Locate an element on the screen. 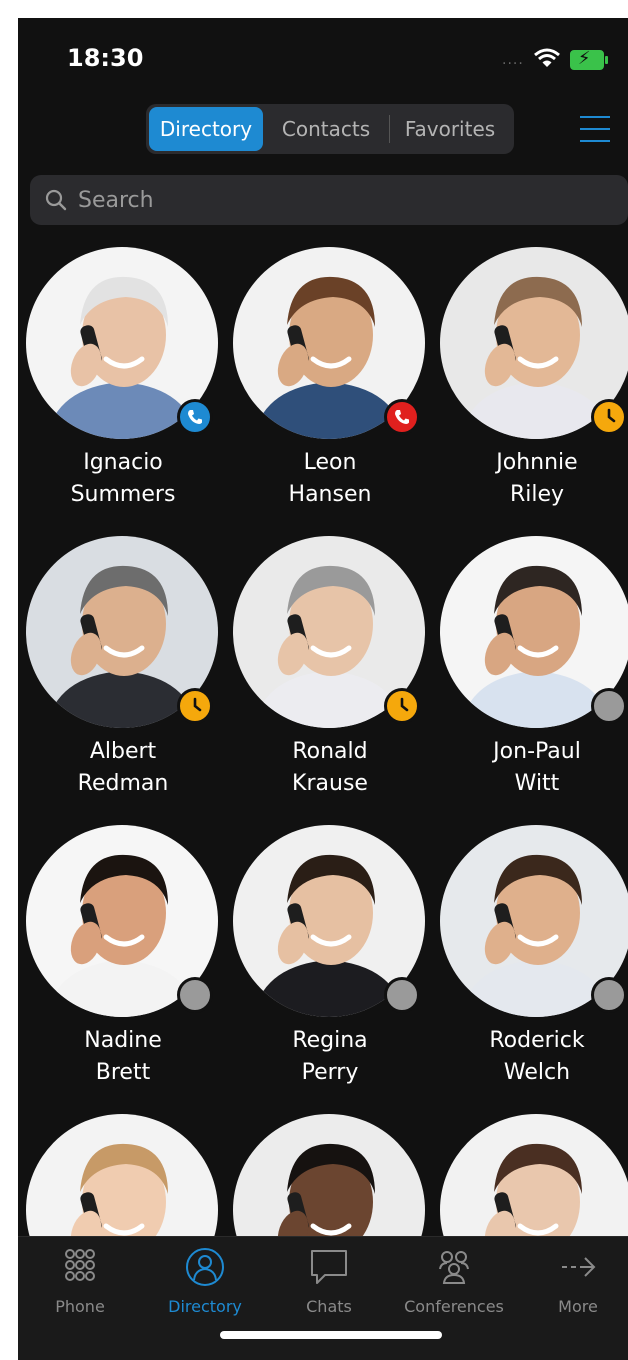 This screenshot has height=1360, width=628. contact-name: Roderick Welch is located at coordinates (530, 1057).